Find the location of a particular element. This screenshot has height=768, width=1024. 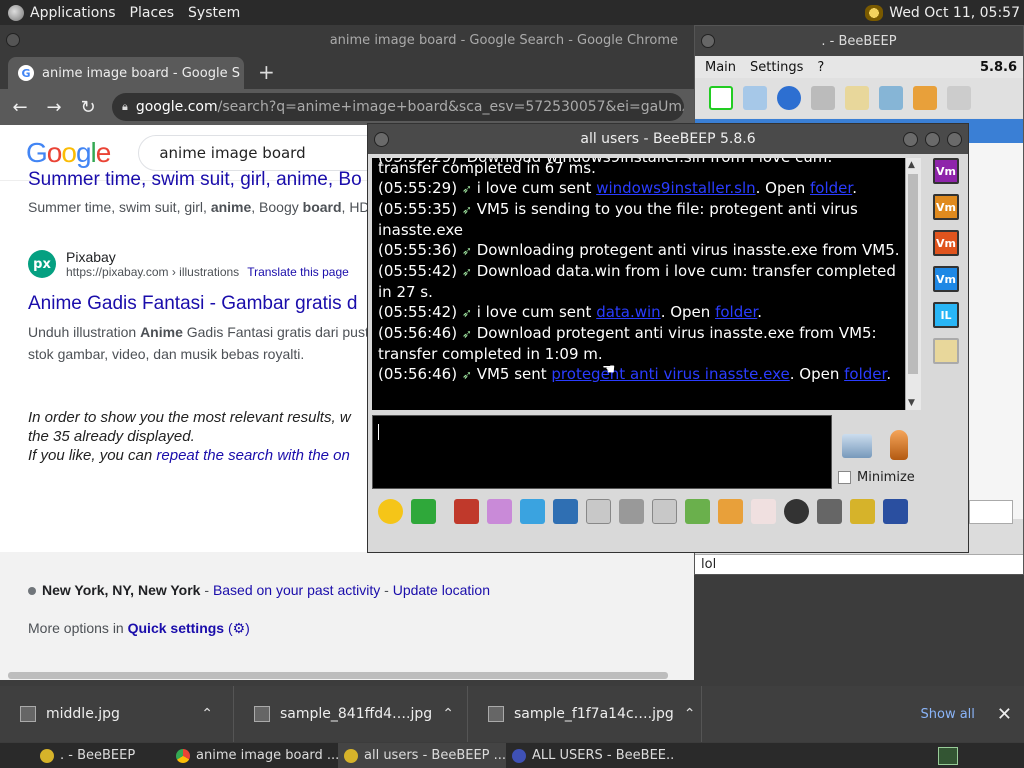

scrollbar-thumb is located at coordinates (913, 274).